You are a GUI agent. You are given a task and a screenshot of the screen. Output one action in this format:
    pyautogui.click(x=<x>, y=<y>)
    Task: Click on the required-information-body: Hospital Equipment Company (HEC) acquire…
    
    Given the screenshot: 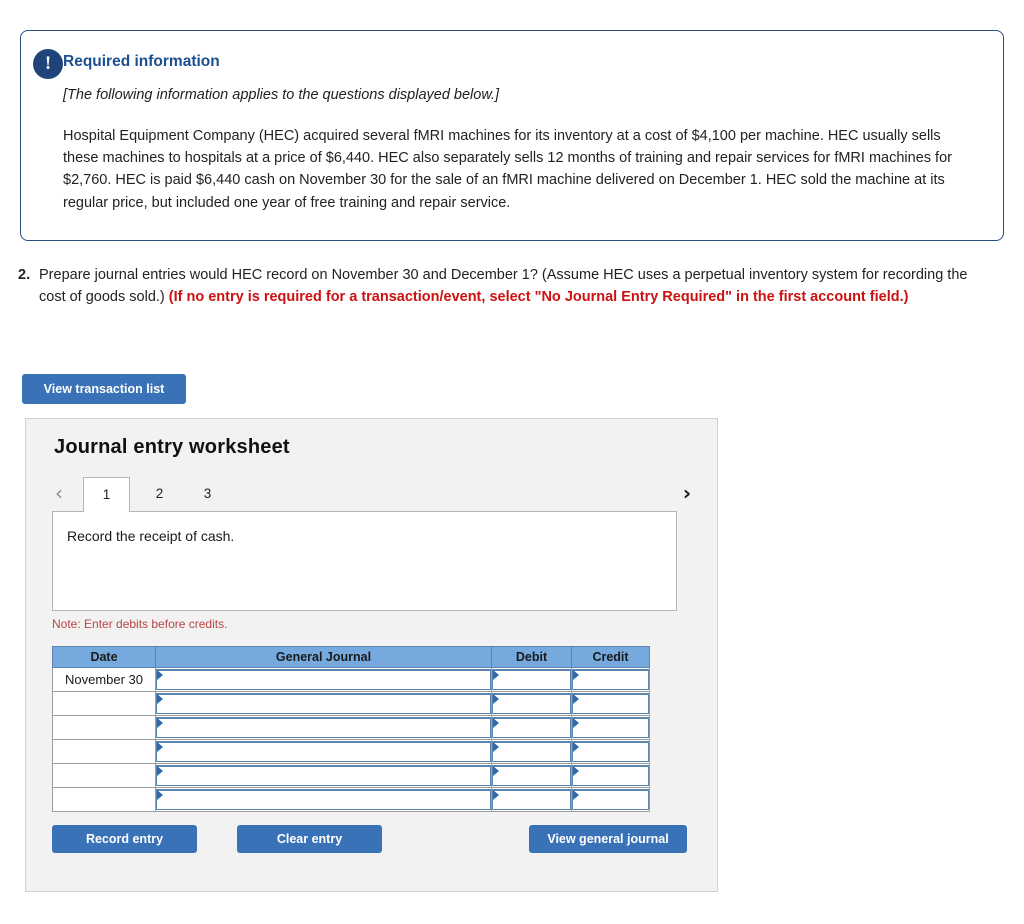 What is the action you would take?
    pyautogui.click(x=507, y=169)
    